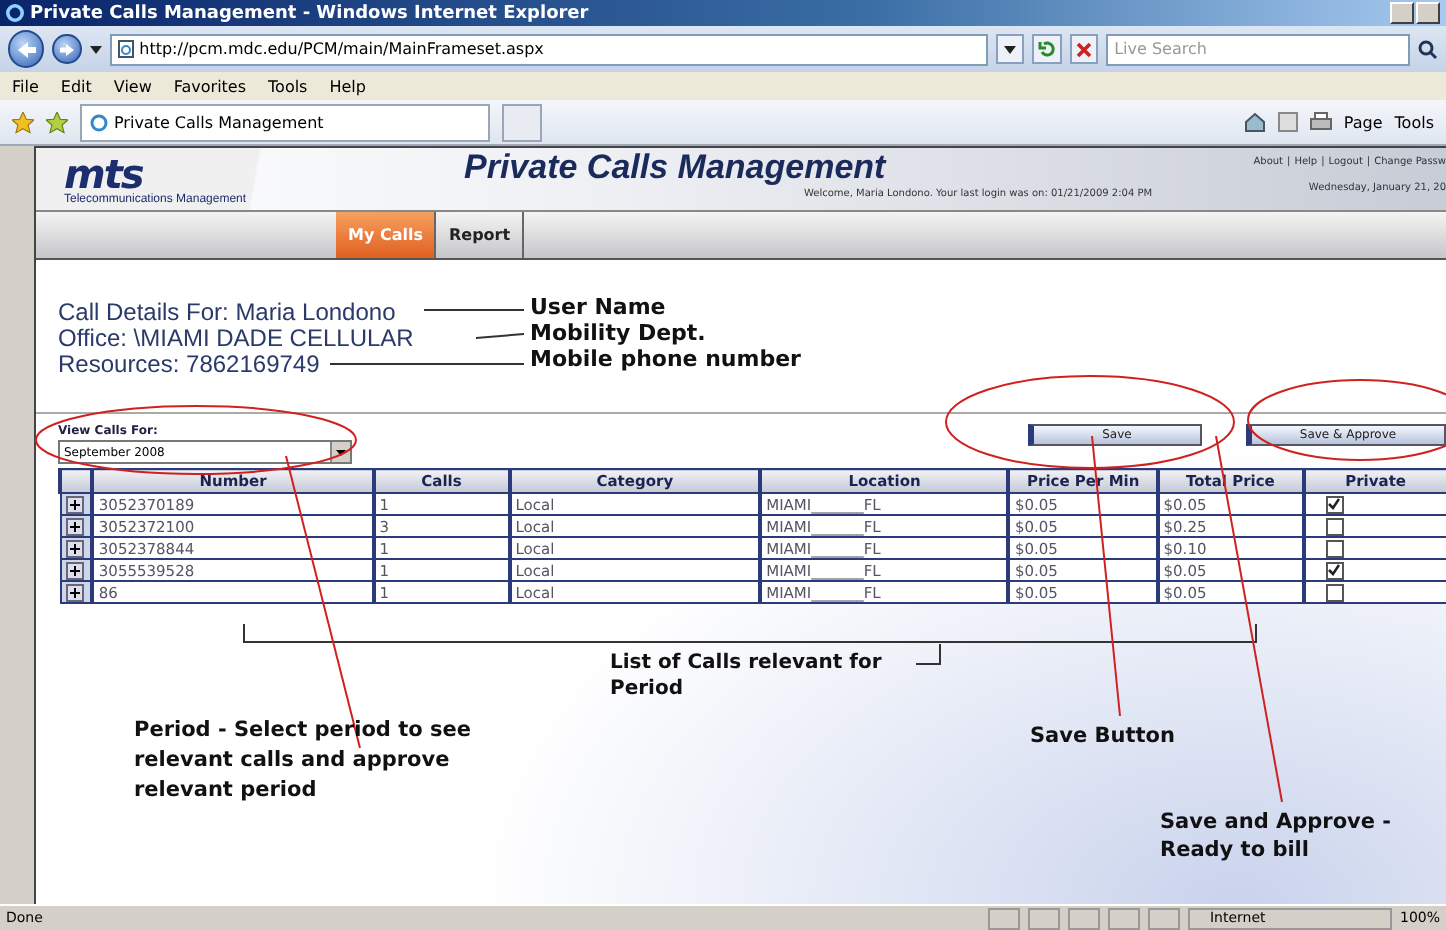 The width and height of the screenshot is (1446, 930). I want to click on menu-item: File, so click(25, 86).